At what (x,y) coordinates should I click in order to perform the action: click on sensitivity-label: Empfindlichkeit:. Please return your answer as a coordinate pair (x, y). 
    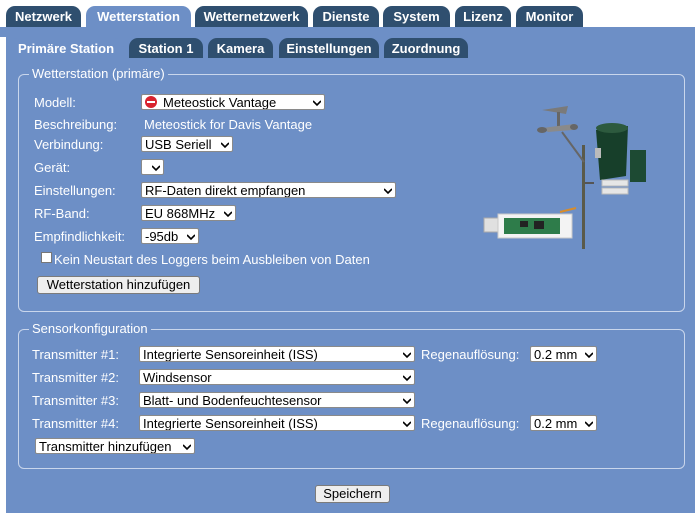
    Looking at the image, I should click on (80, 236).